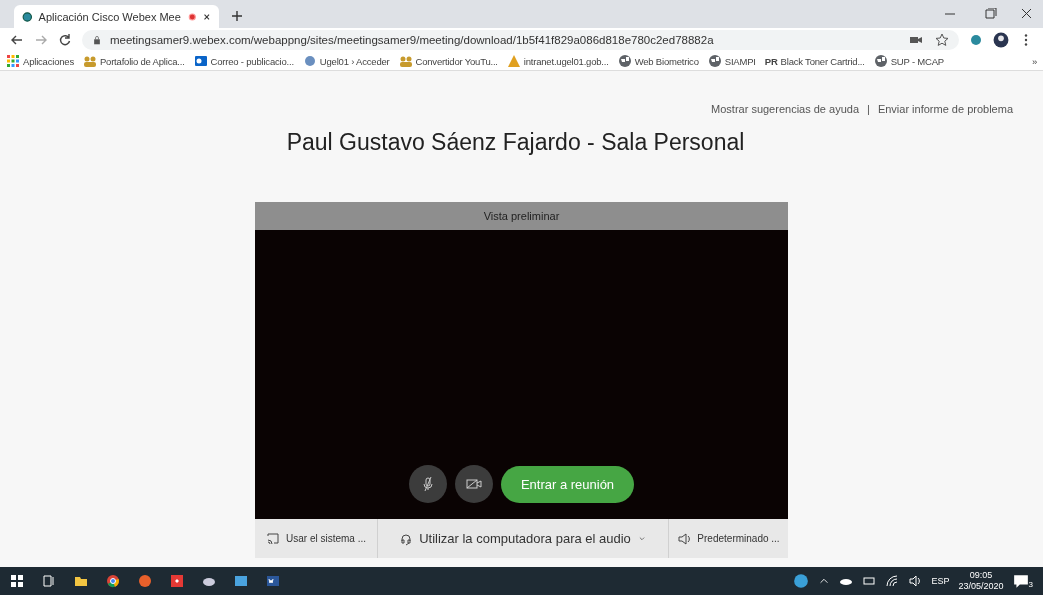  I want to click on bookmark-logo: PR, so click(771, 61).